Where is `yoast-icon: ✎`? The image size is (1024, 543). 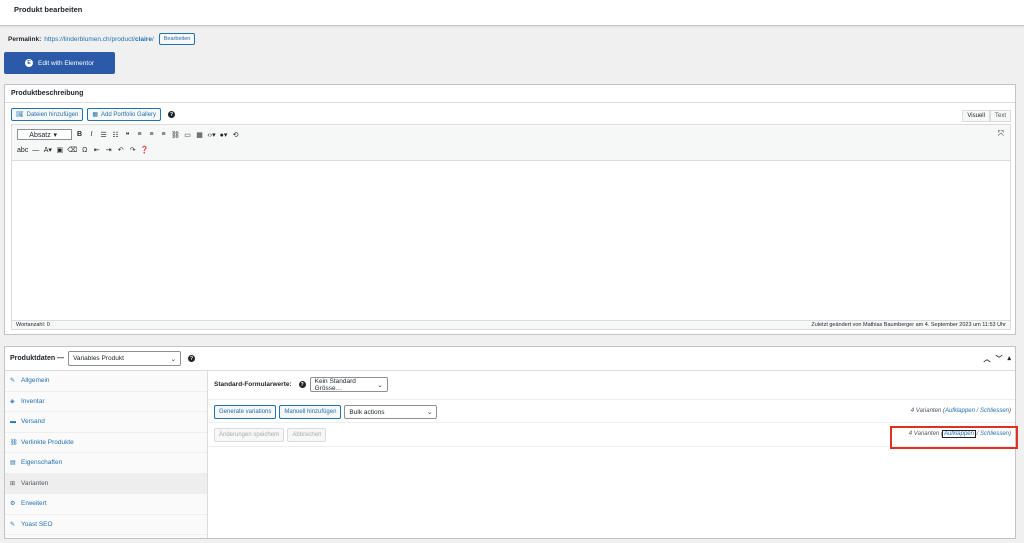 yoast-icon: ✎ is located at coordinates (13, 524).